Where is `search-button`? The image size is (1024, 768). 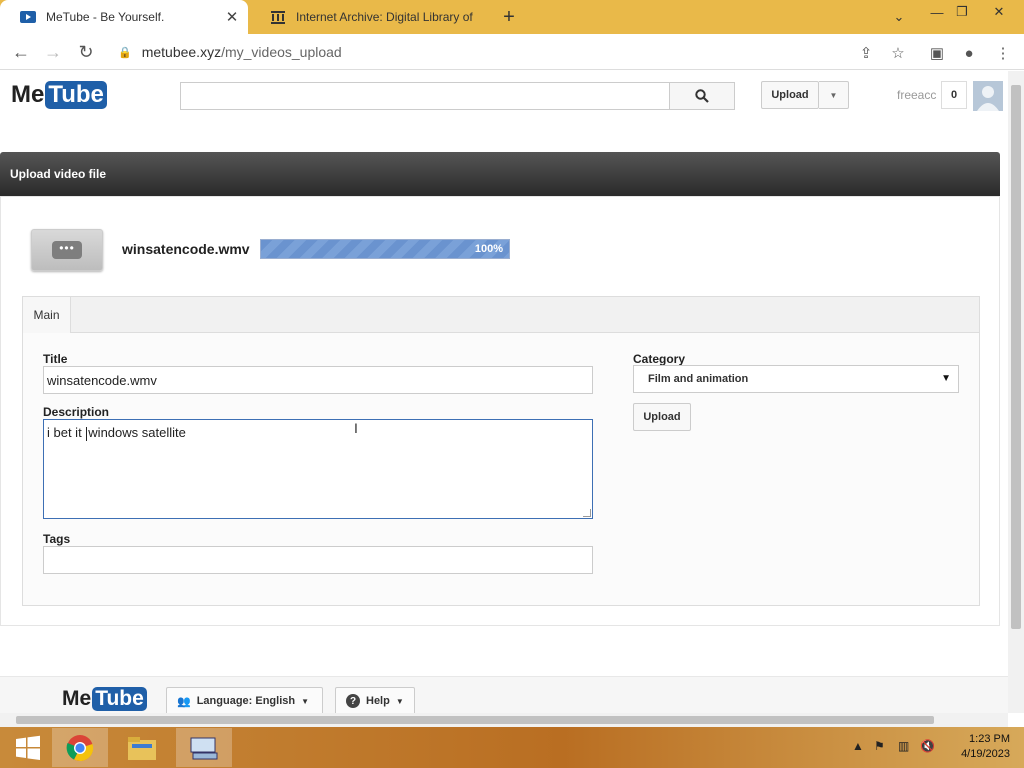
search-button is located at coordinates (702, 96).